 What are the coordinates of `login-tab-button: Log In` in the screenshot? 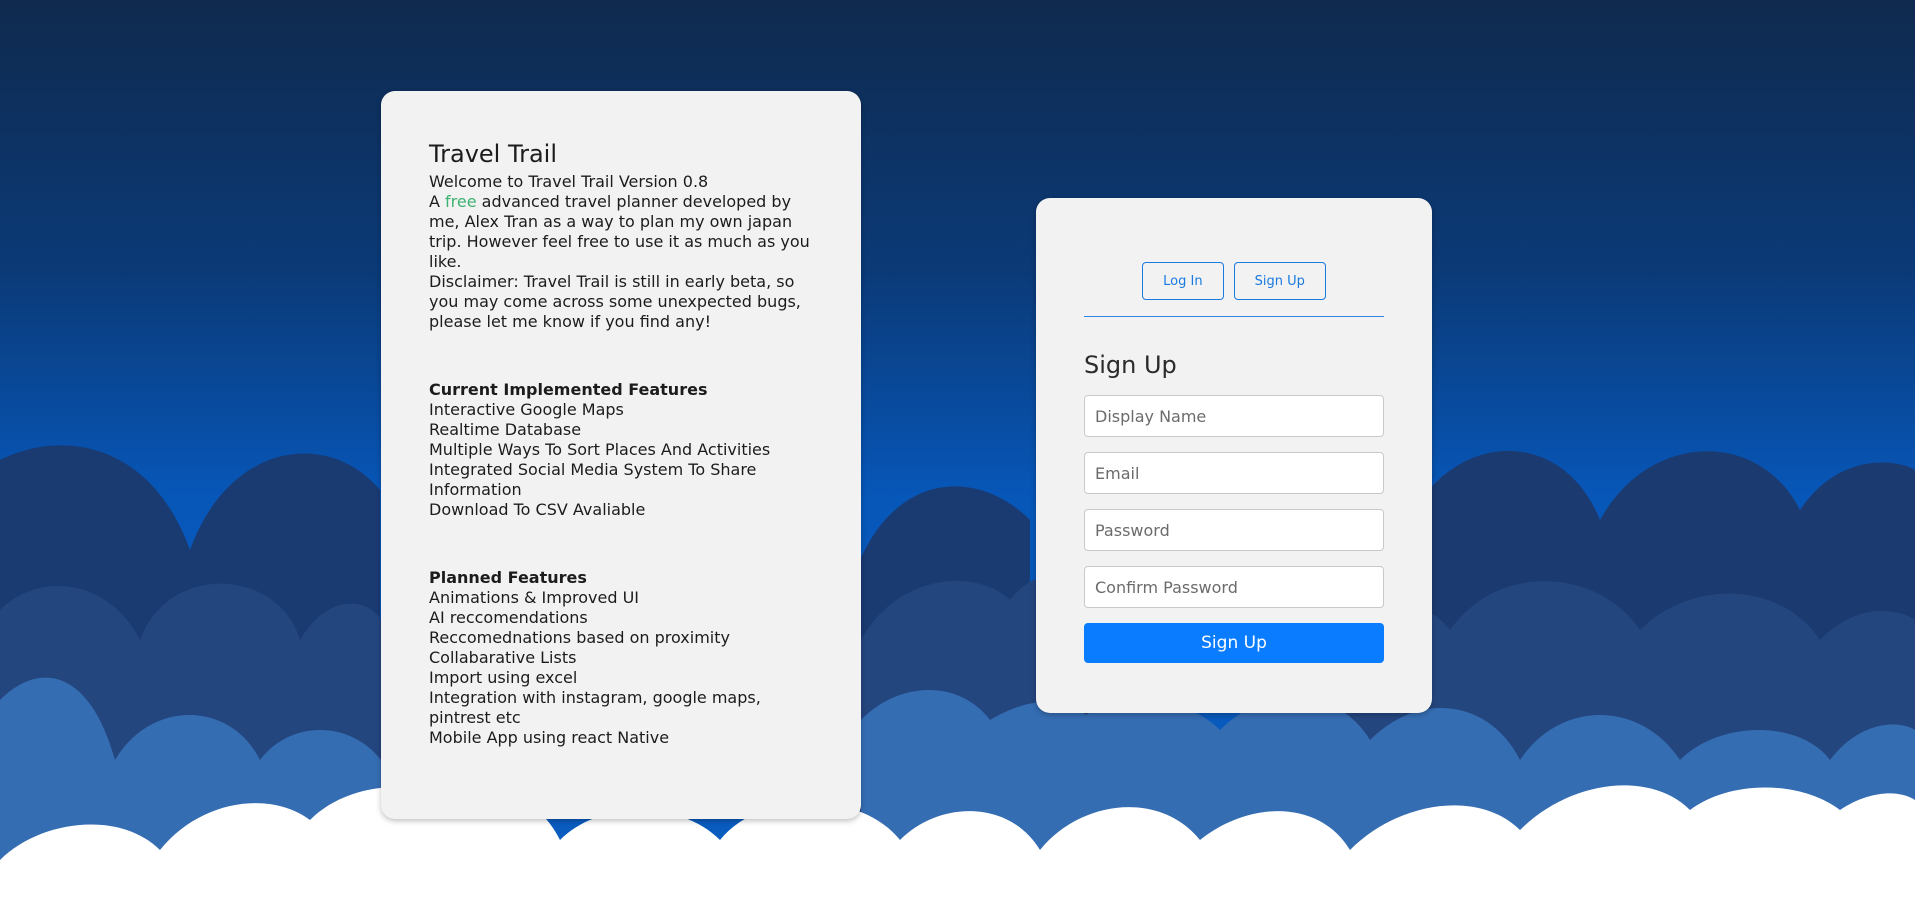 It's located at (1183, 281).